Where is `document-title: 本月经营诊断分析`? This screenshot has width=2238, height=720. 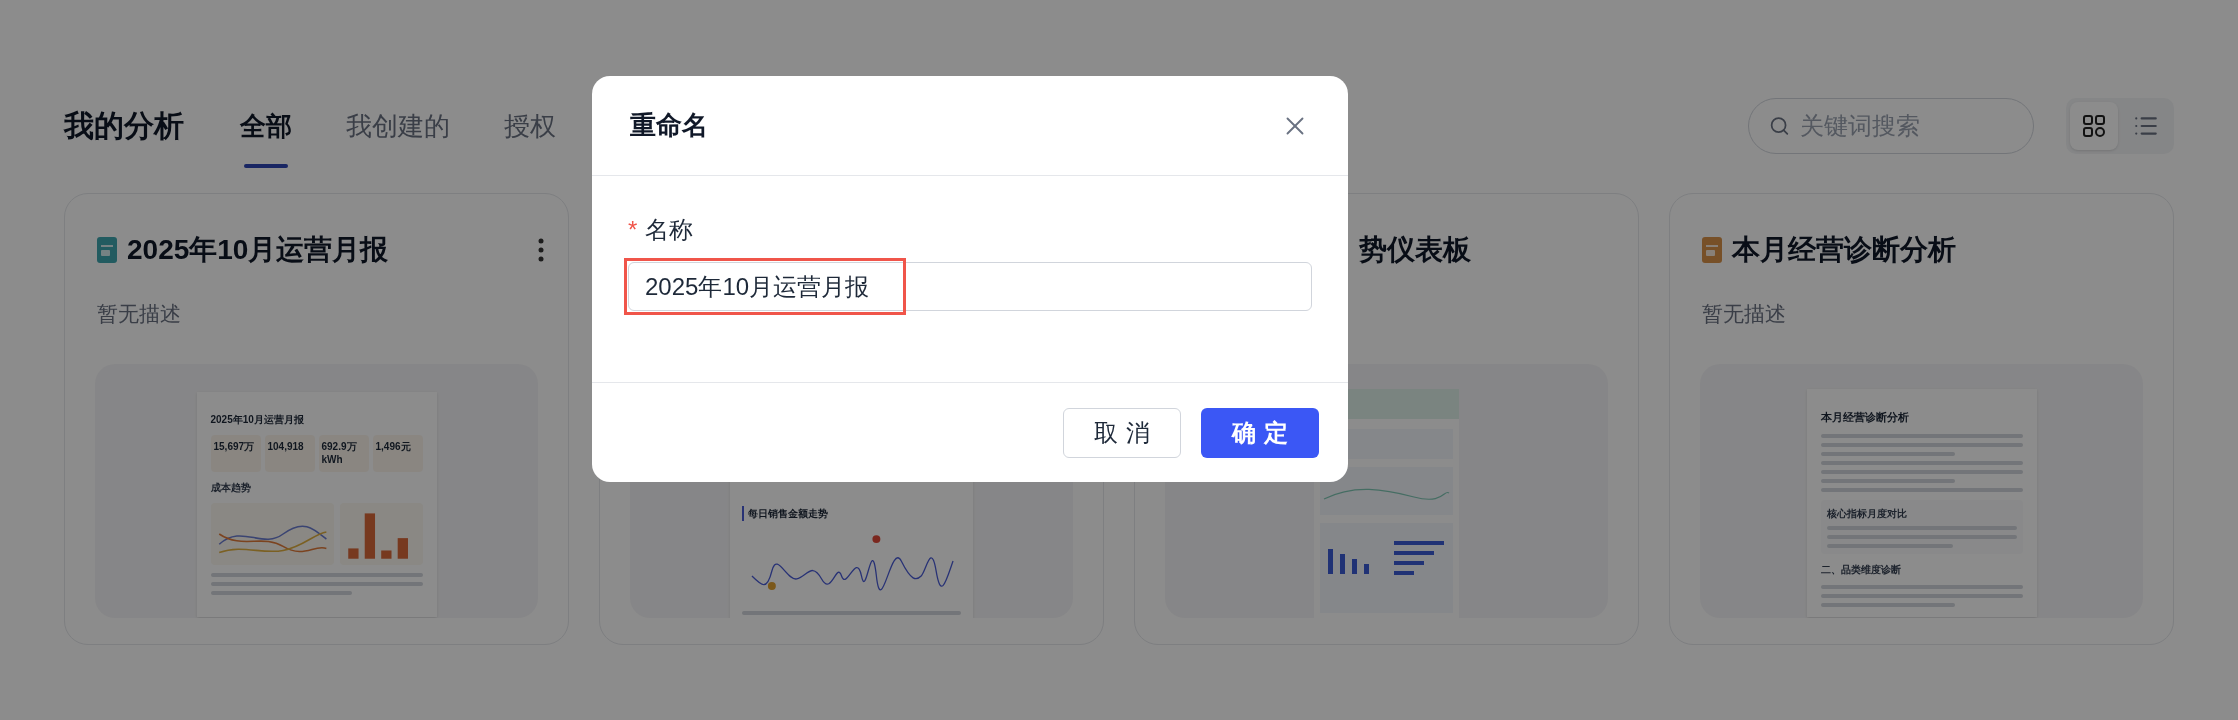
document-title: 本月经营诊断分析 is located at coordinates (1865, 417).